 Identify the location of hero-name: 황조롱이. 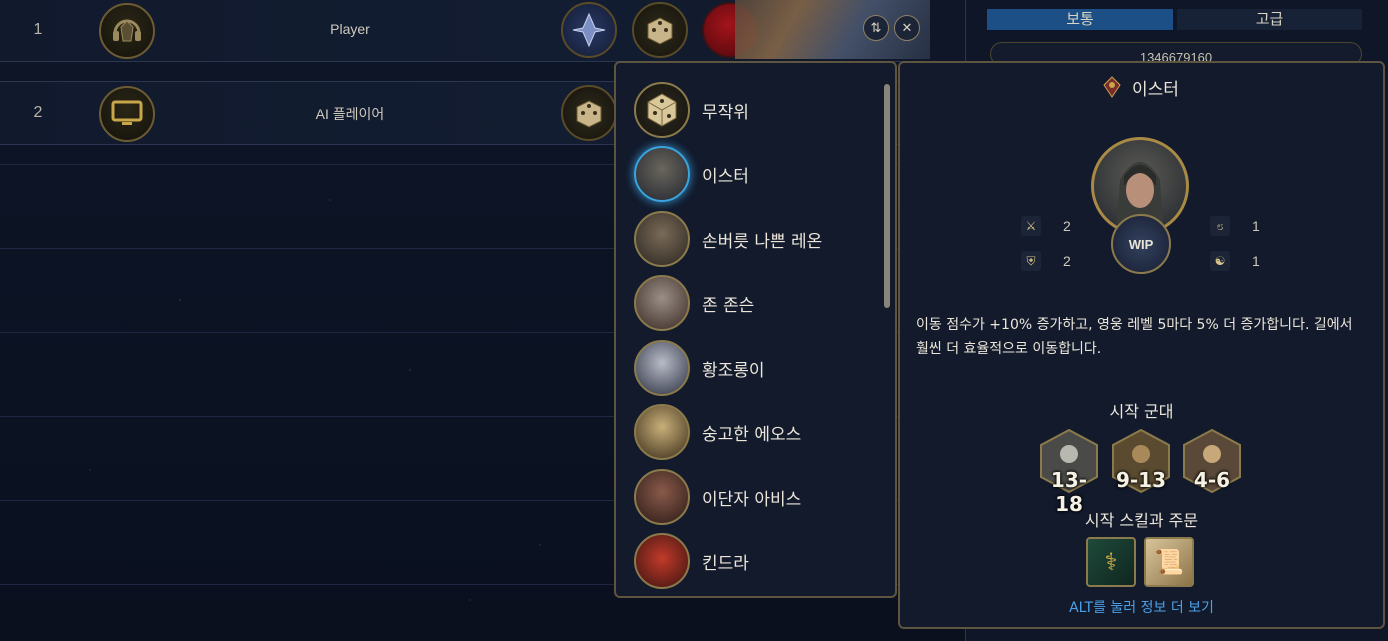
(733, 371).